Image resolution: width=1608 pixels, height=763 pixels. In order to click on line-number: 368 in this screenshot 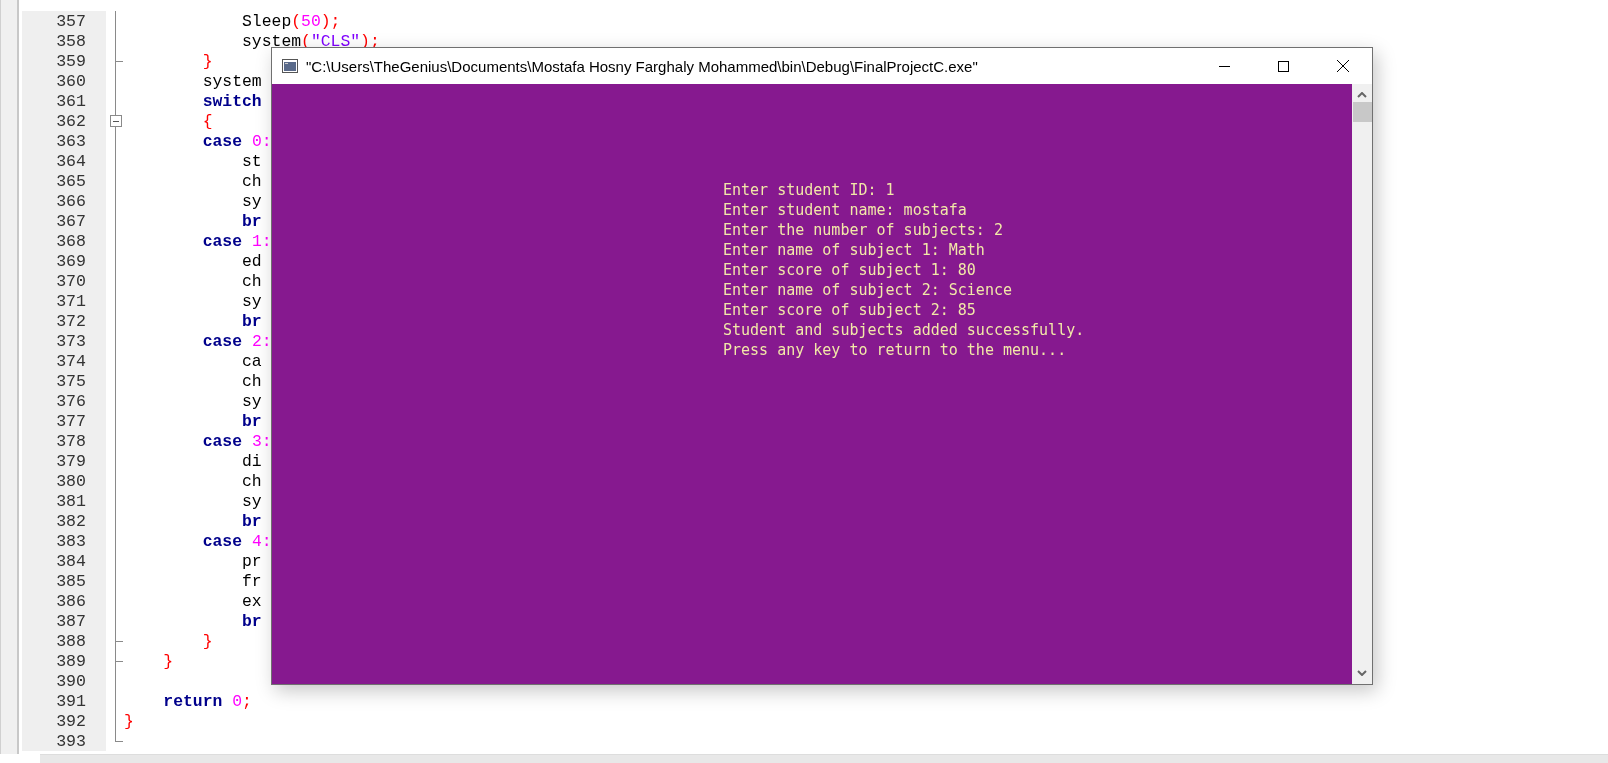, I will do `click(64, 241)`.